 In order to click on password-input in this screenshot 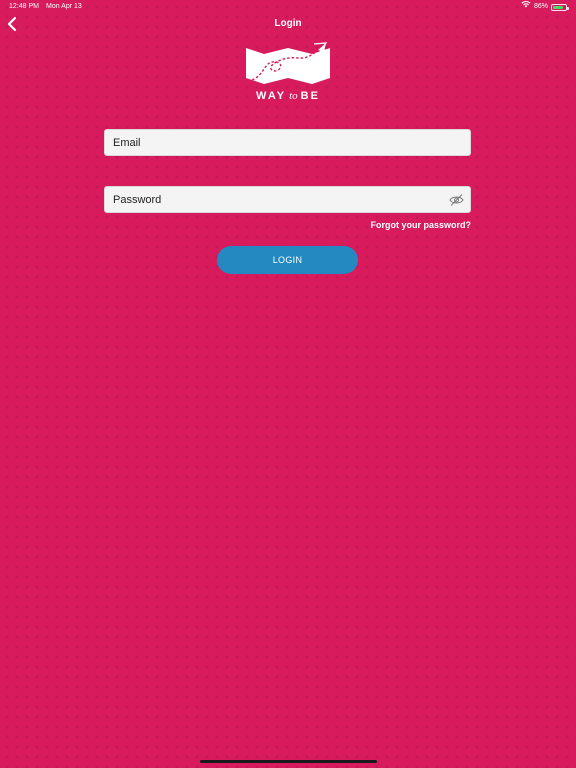, I will do `click(287, 199)`.